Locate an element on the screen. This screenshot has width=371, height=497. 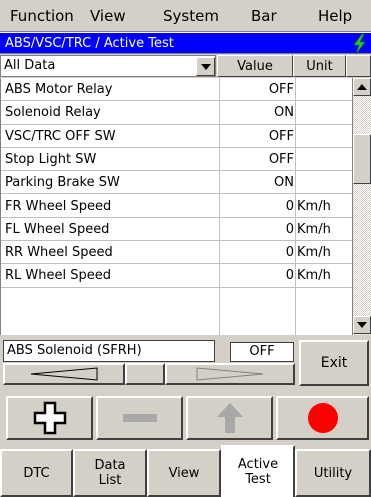
table-row: FR Wheel Speed 0 Km/h is located at coordinates (176, 206).